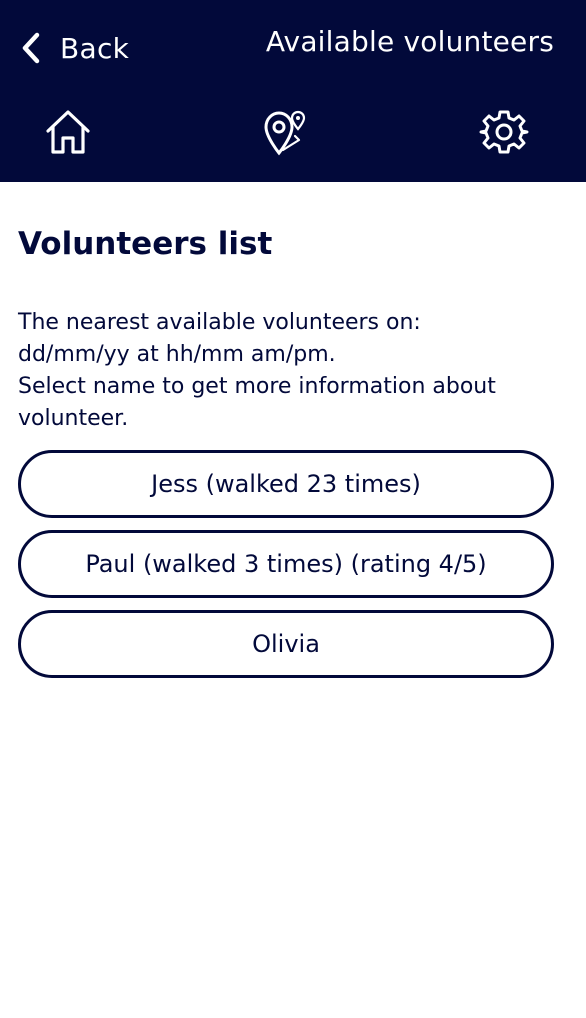 This screenshot has width=586, height=1018. I want to click on map-pin-icon, so click(285, 132).